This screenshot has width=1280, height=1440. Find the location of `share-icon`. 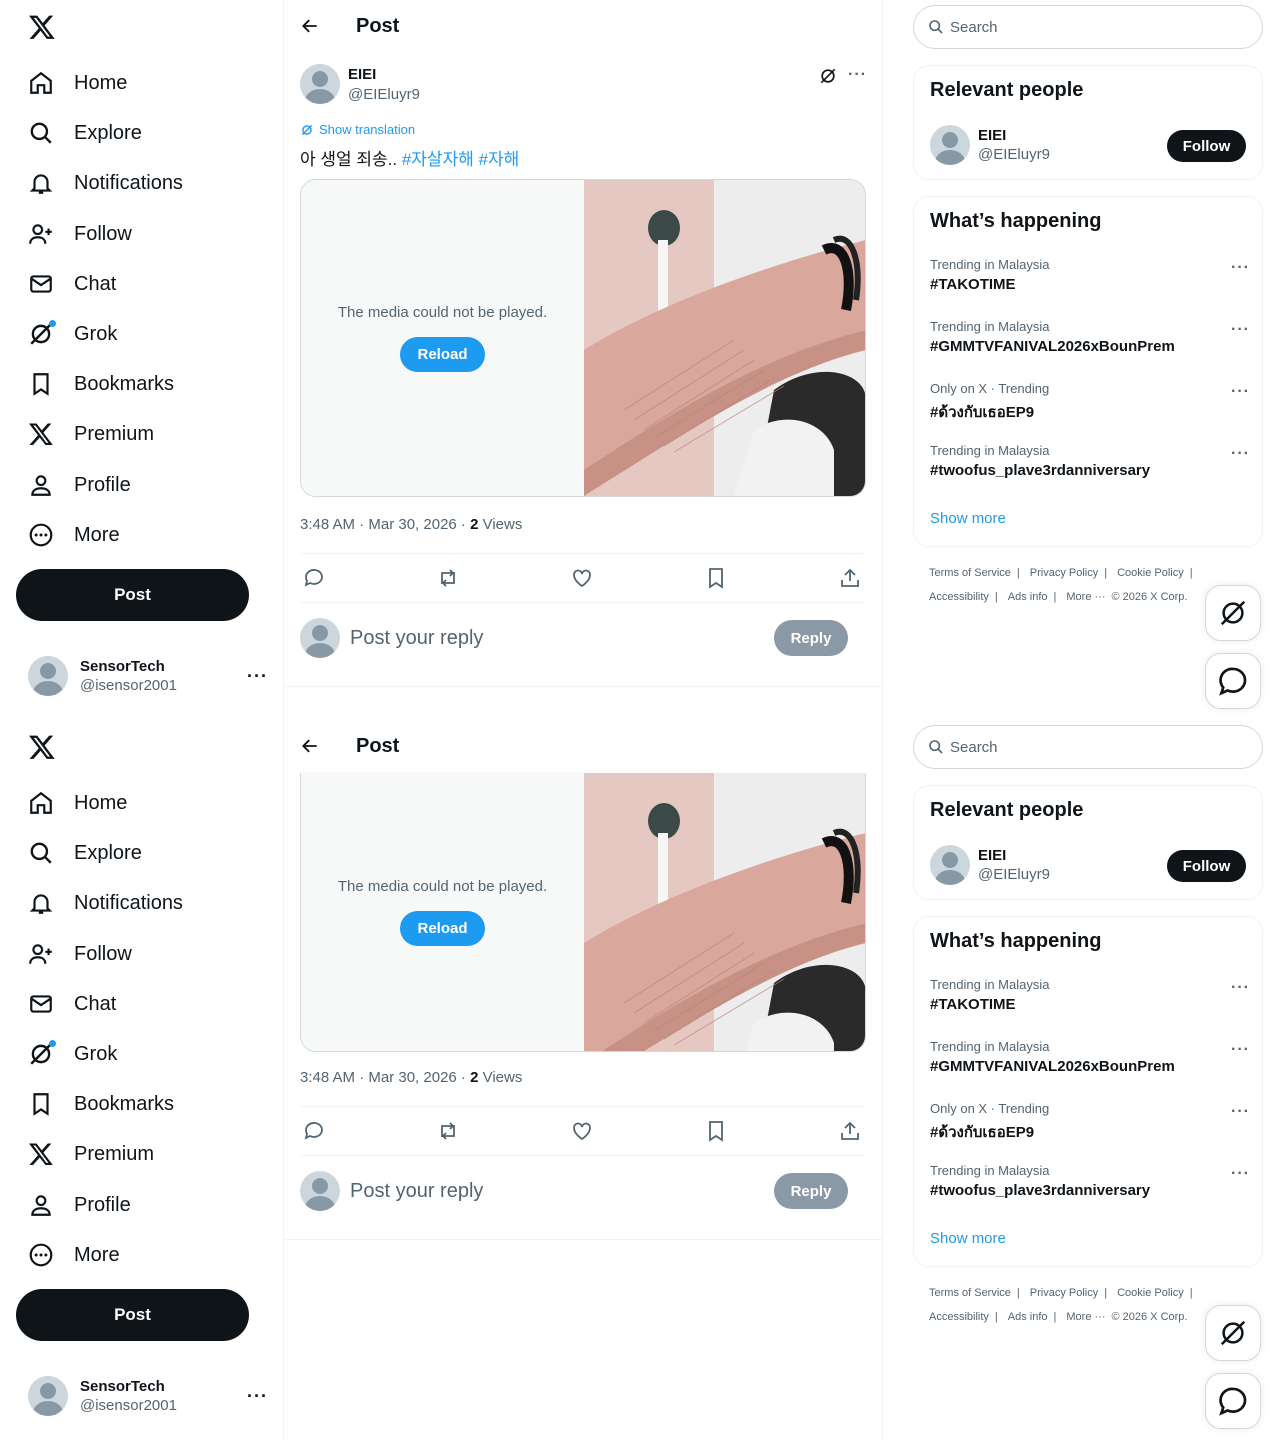

share-icon is located at coordinates (850, 1131).